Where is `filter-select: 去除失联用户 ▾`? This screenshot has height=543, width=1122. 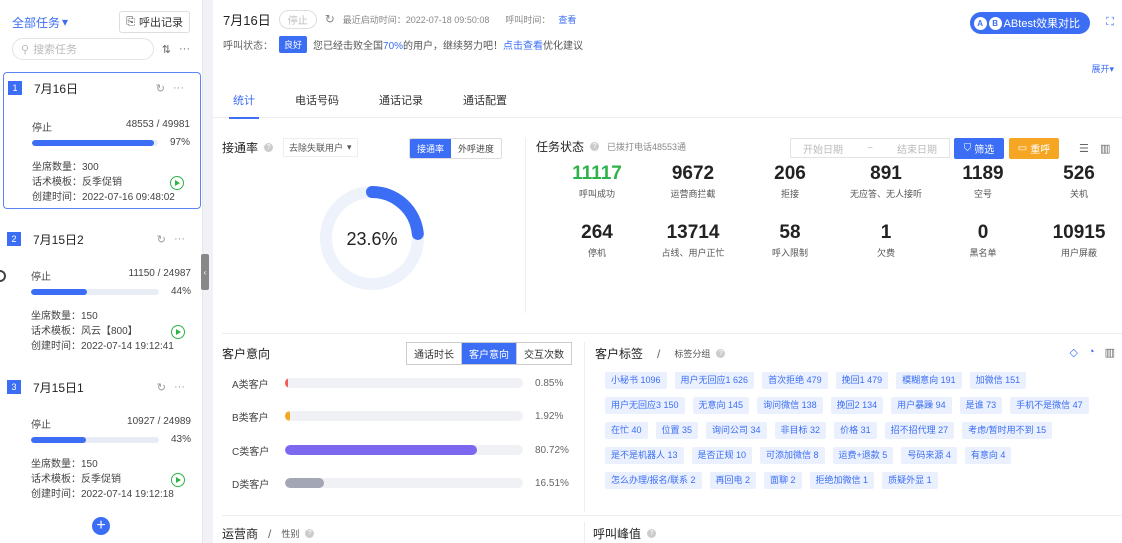 filter-select: 去除失联用户 ▾ is located at coordinates (320, 147).